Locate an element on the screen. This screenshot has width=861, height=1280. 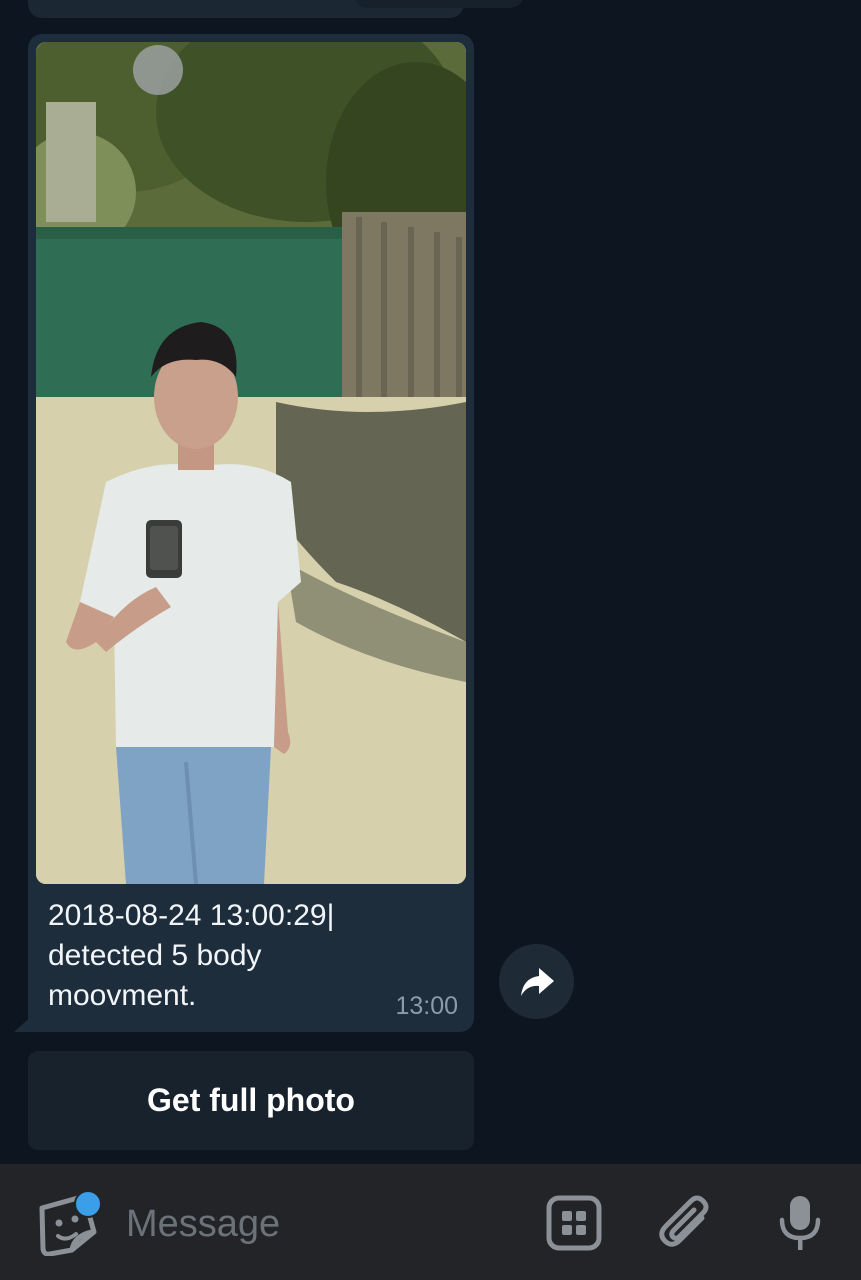
get-full-photo-button: Get full photo is located at coordinates (251, 1100).